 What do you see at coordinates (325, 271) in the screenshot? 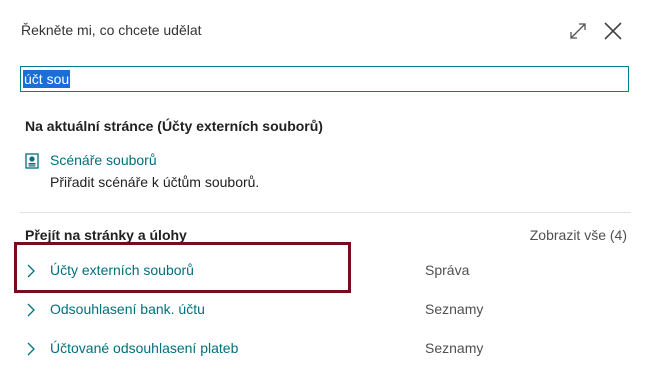
I see `result-row-external-file-accounts: Účty externích souborů Správa` at bounding box center [325, 271].